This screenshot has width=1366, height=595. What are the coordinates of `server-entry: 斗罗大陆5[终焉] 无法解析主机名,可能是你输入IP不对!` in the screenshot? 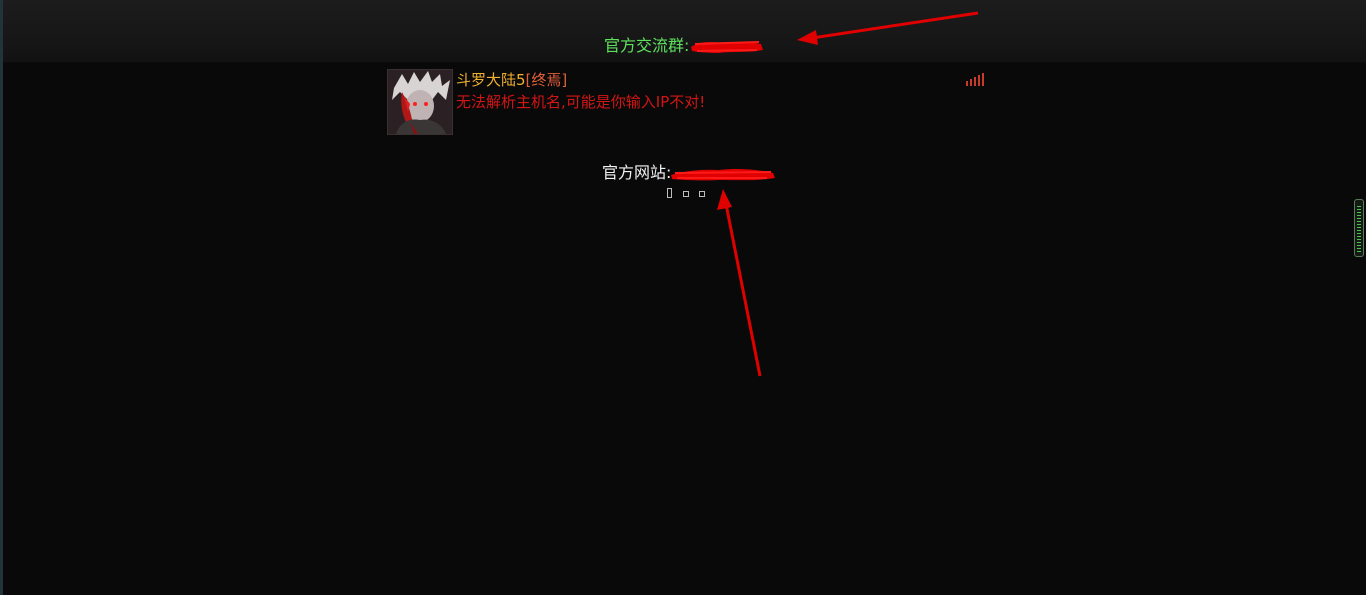 It's located at (687, 102).